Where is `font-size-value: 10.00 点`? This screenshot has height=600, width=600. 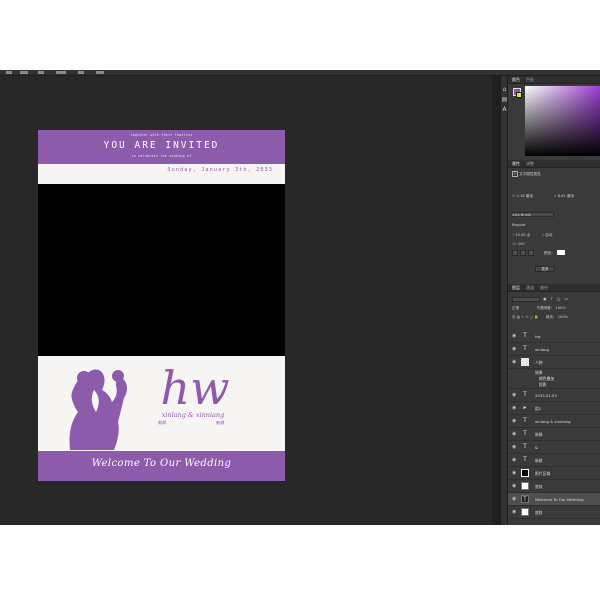
font-size-value: 10.00 点 is located at coordinates (522, 235).